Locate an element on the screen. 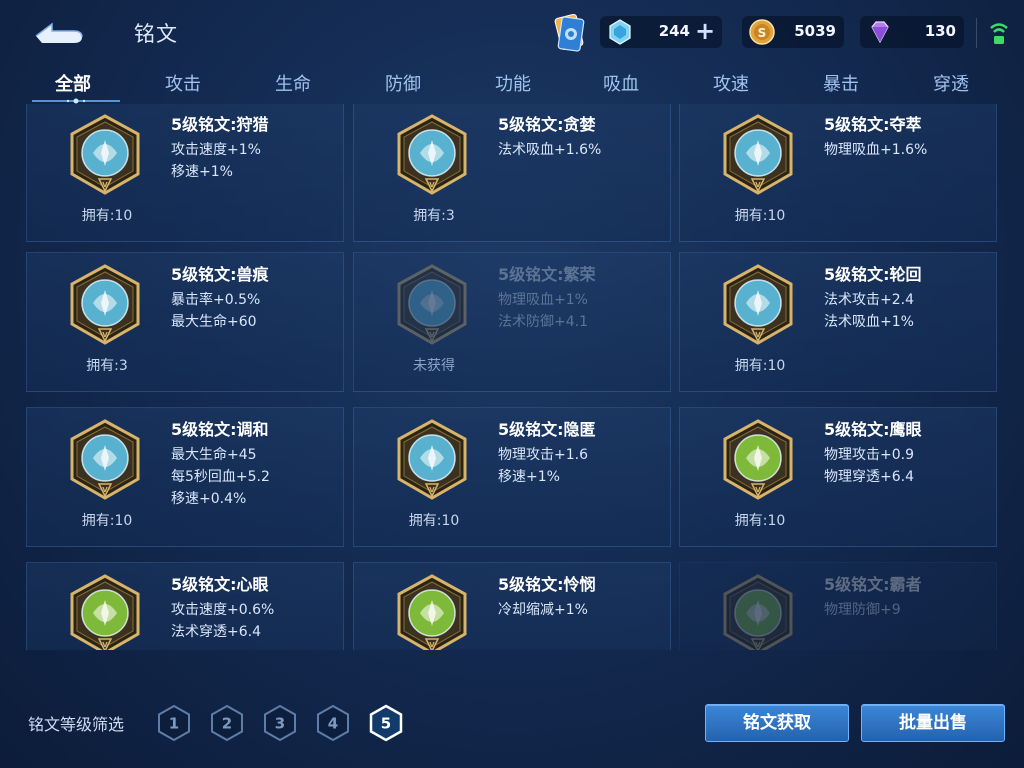 This screenshot has height=768, width=1024. inscription-card: V 5级铭文:调和 最大生命+45 每5秒回血+5.2 移速+0.4% 拥有:10 is located at coordinates (185, 477).